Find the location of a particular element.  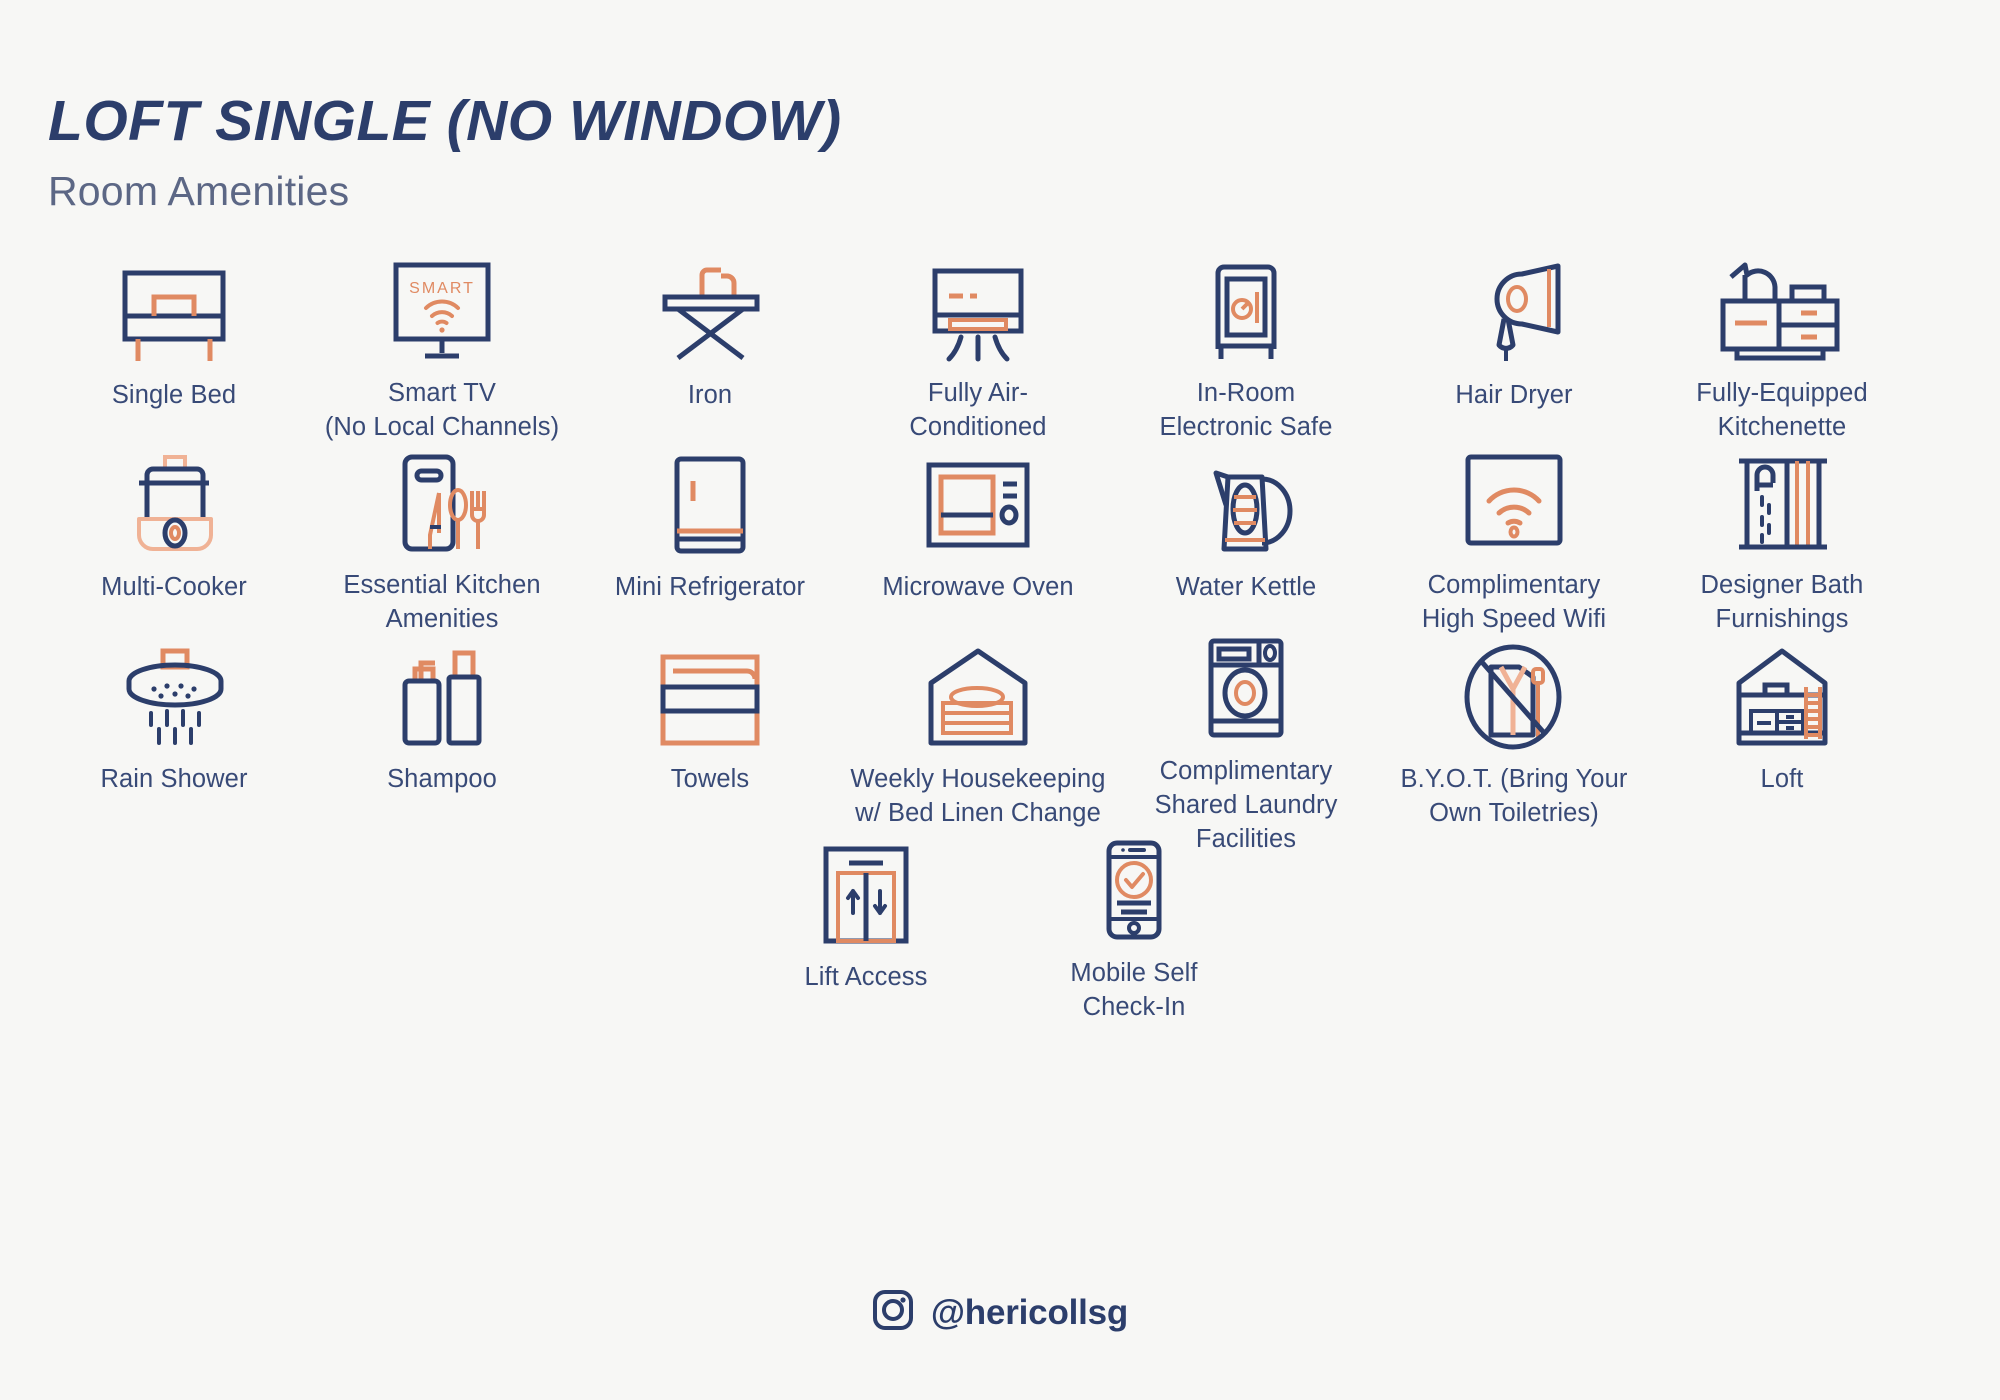

amenity-label: Towels is located at coordinates (710, 778).